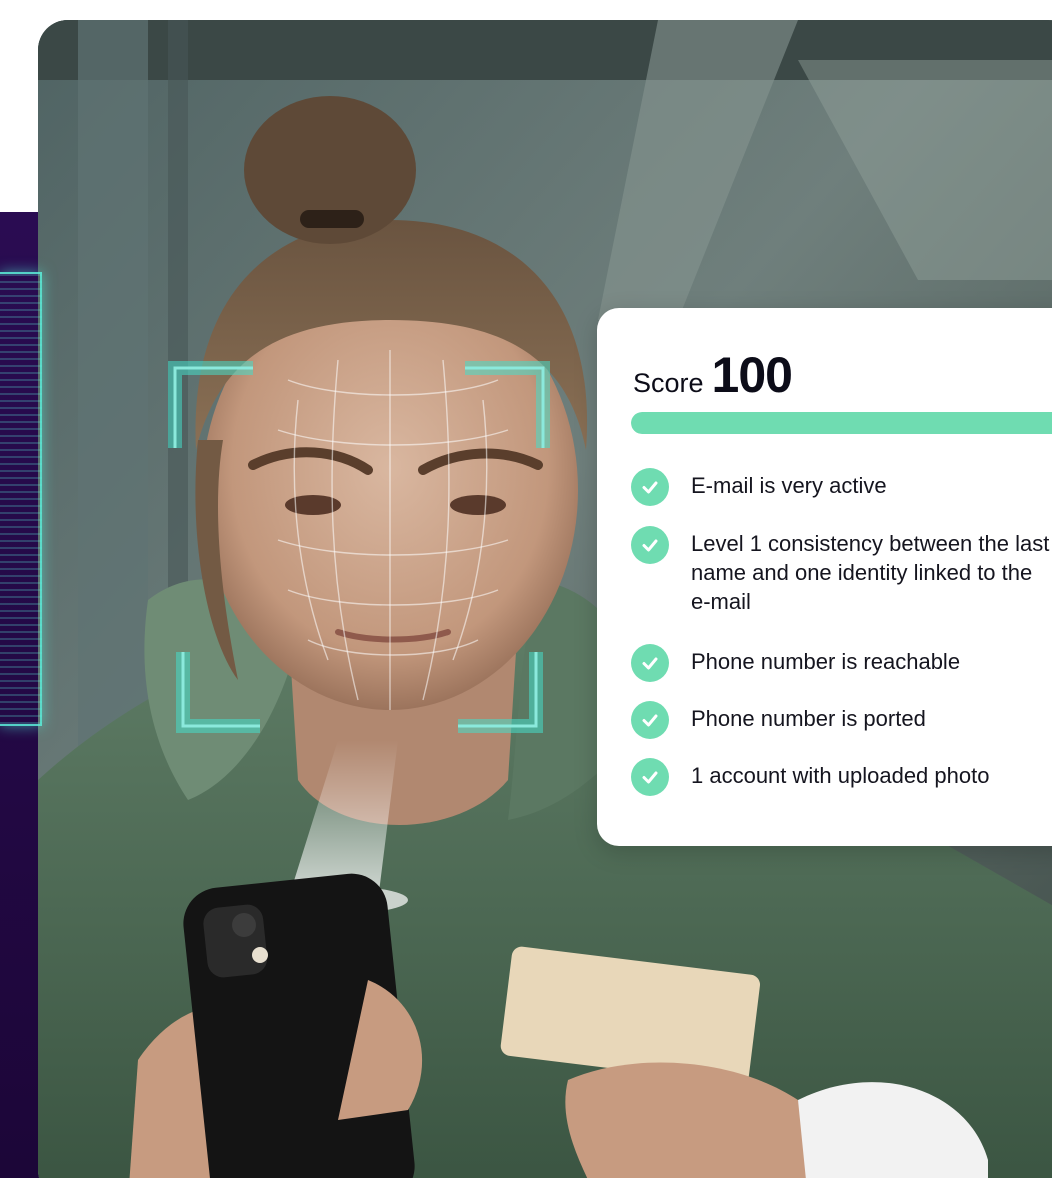 Image resolution: width=1052 pixels, height=1178 pixels. Describe the element at coordinates (789, 485) in the screenshot. I see `checklist-item-text: E-mail is very active` at that location.